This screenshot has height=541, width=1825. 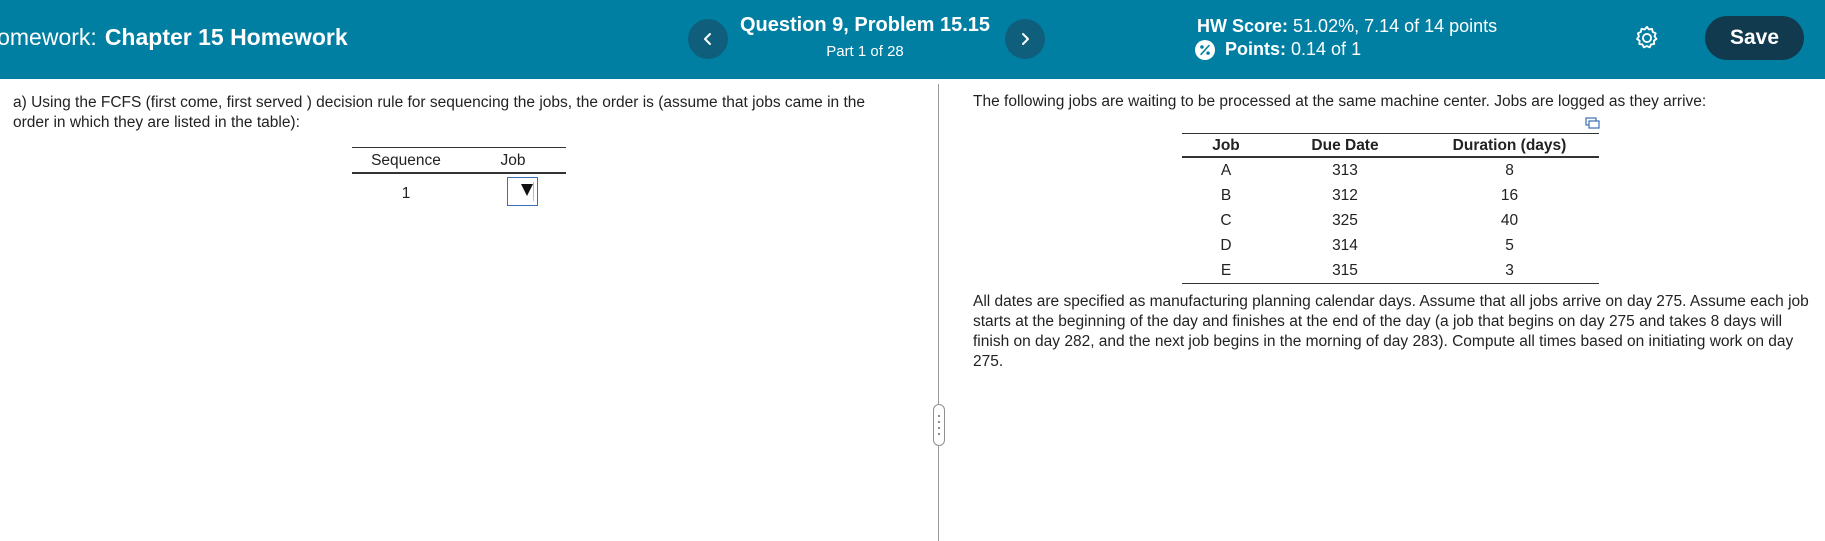 What do you see at coordinates (406, 193) in the screenshot?
I see `sequence-cell: 1` at bounding box center [406, 193].